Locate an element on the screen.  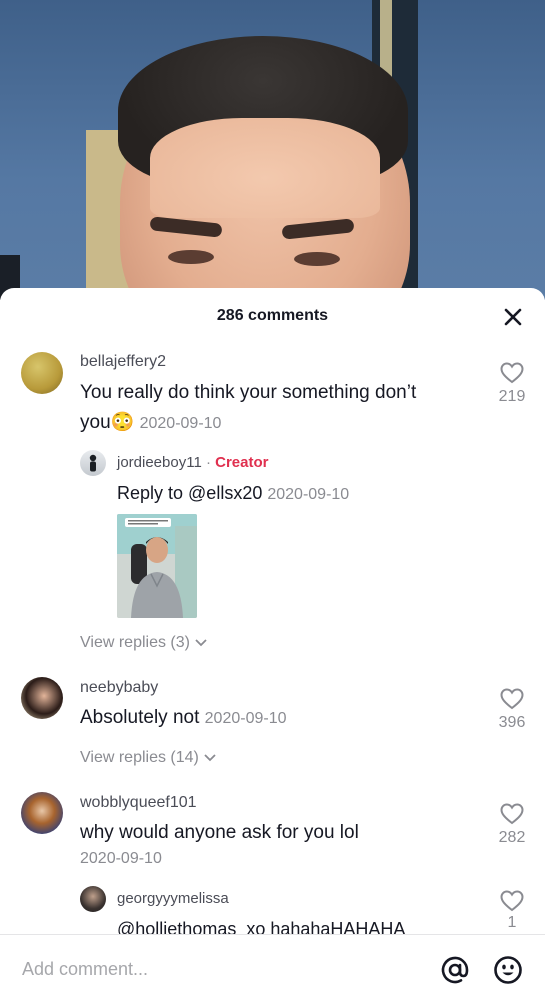
reply-date: 2020-09-10 is located at coordinates (308, 494).